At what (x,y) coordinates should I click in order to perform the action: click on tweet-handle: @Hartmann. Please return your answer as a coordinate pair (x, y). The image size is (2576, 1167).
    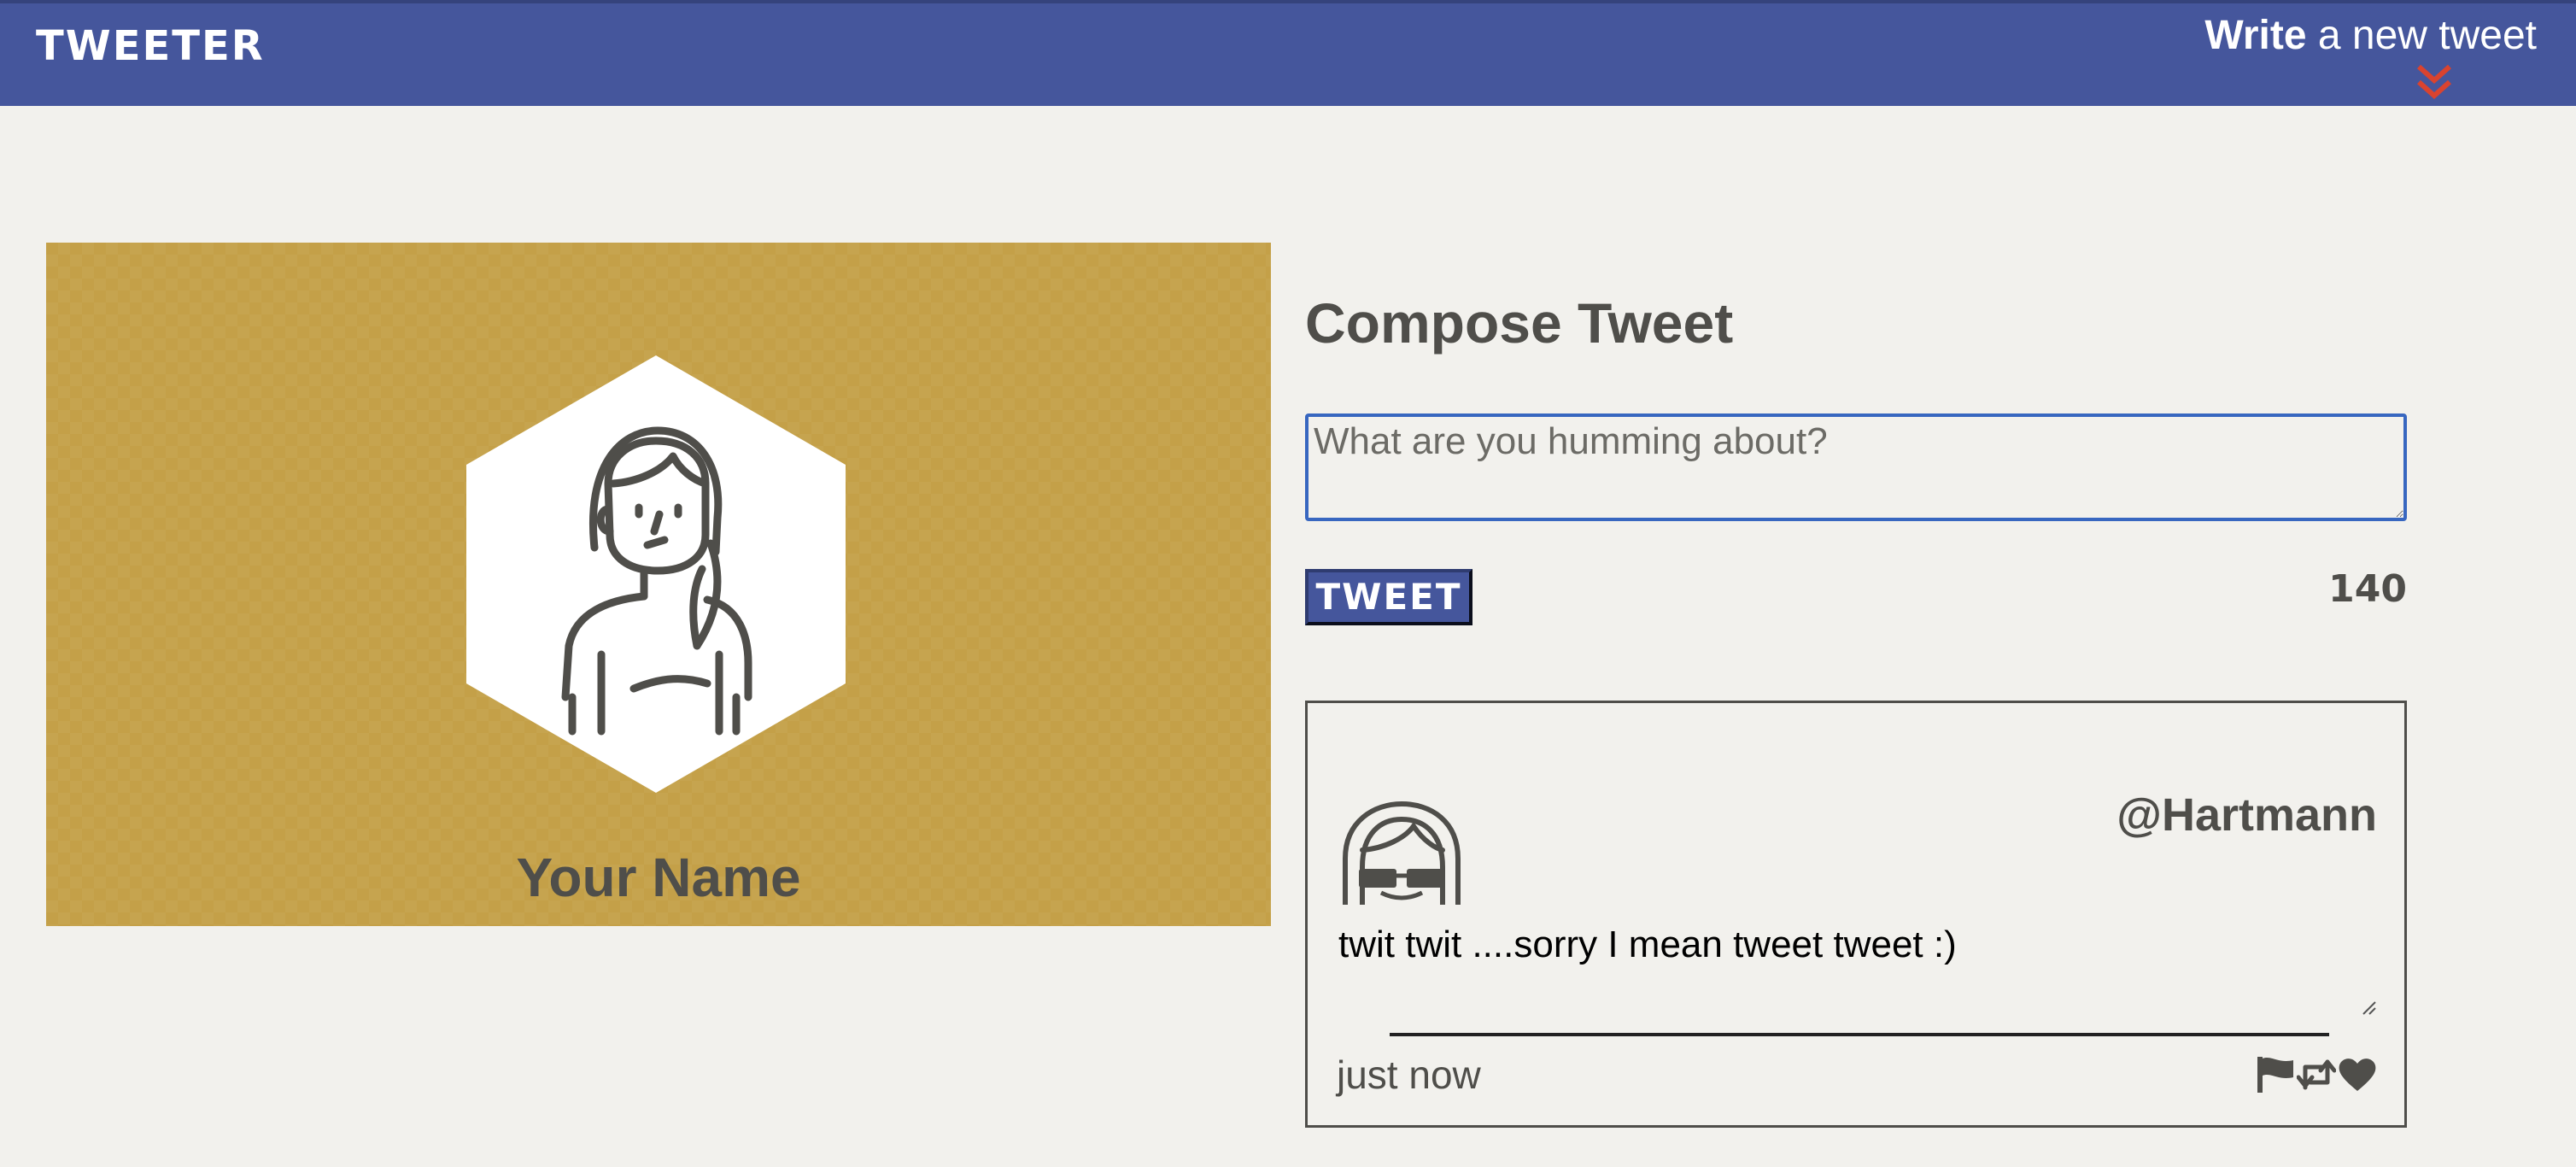
    Looking at the image, I should click on (2246, 815).